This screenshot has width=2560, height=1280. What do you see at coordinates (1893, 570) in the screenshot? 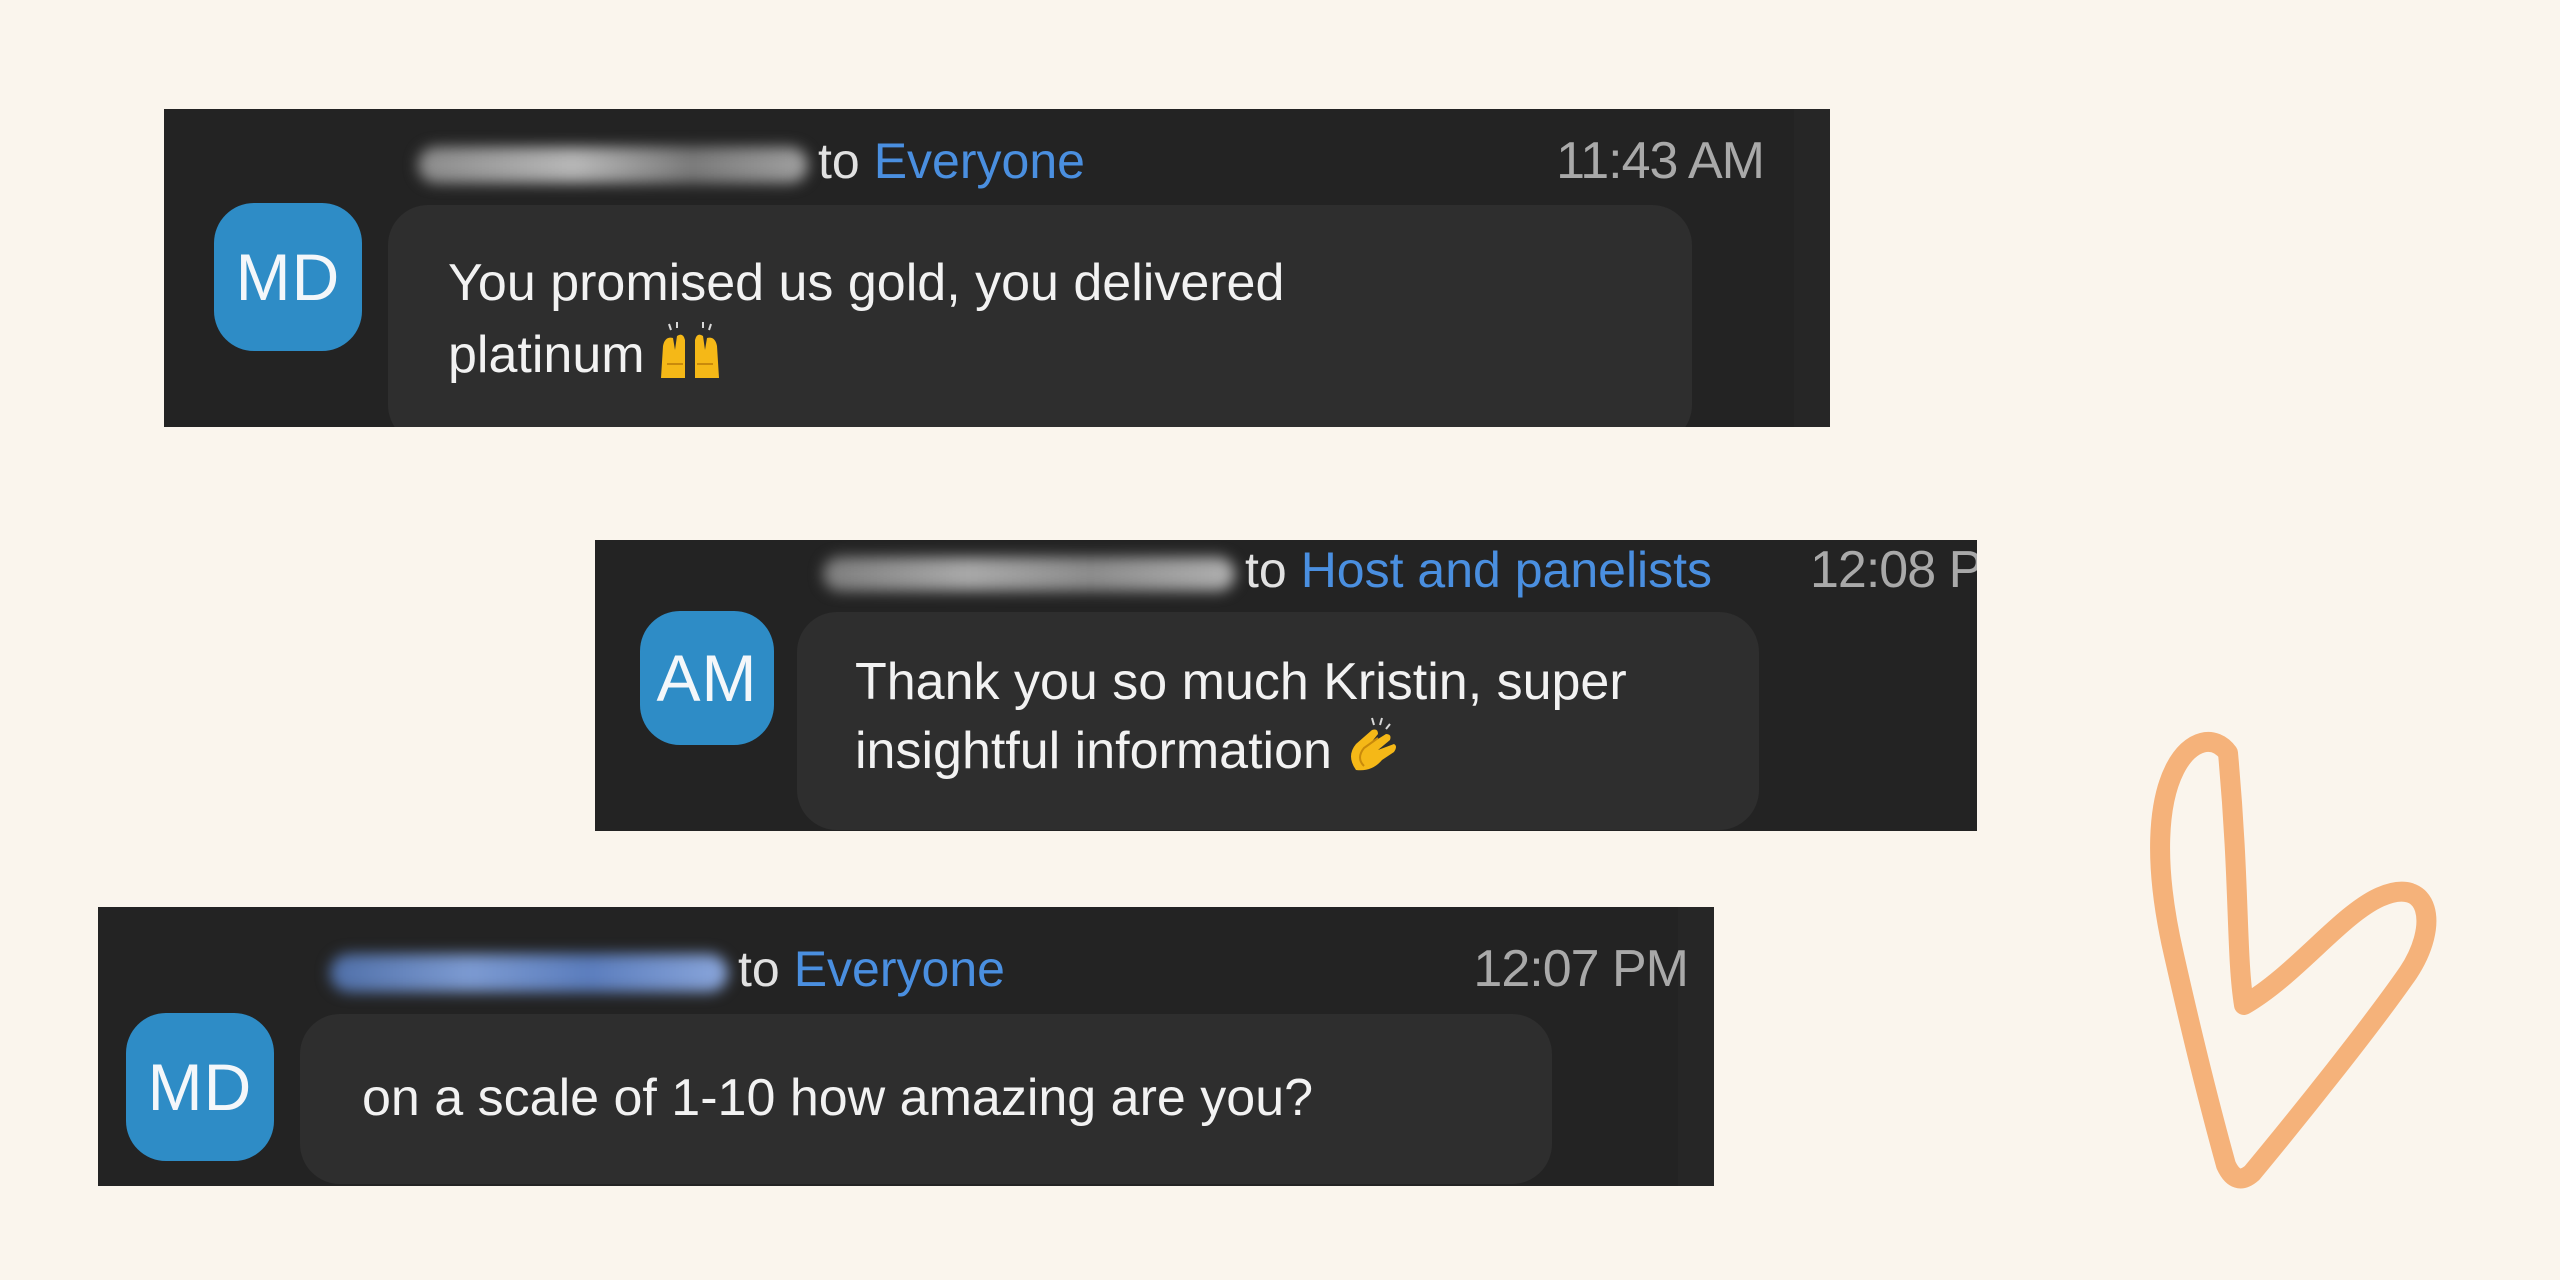
I see `timestamp: 12:08 P` at bounding box center [1893, 570].